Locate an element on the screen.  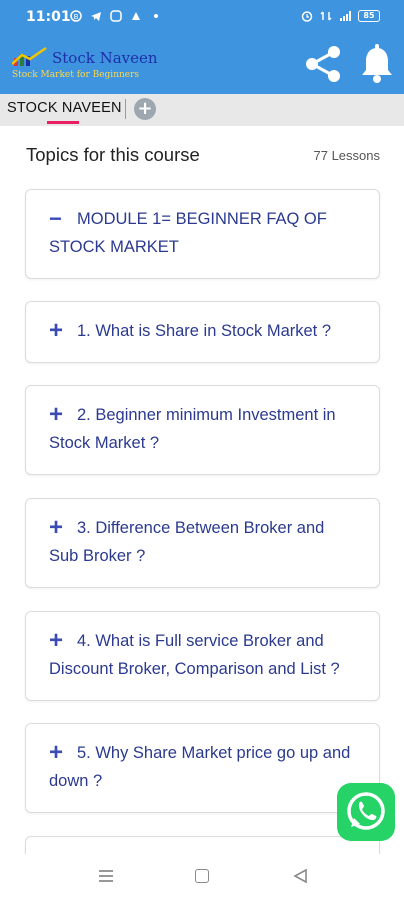
status-system-icons: 85 is located at coordinates (340, 16).